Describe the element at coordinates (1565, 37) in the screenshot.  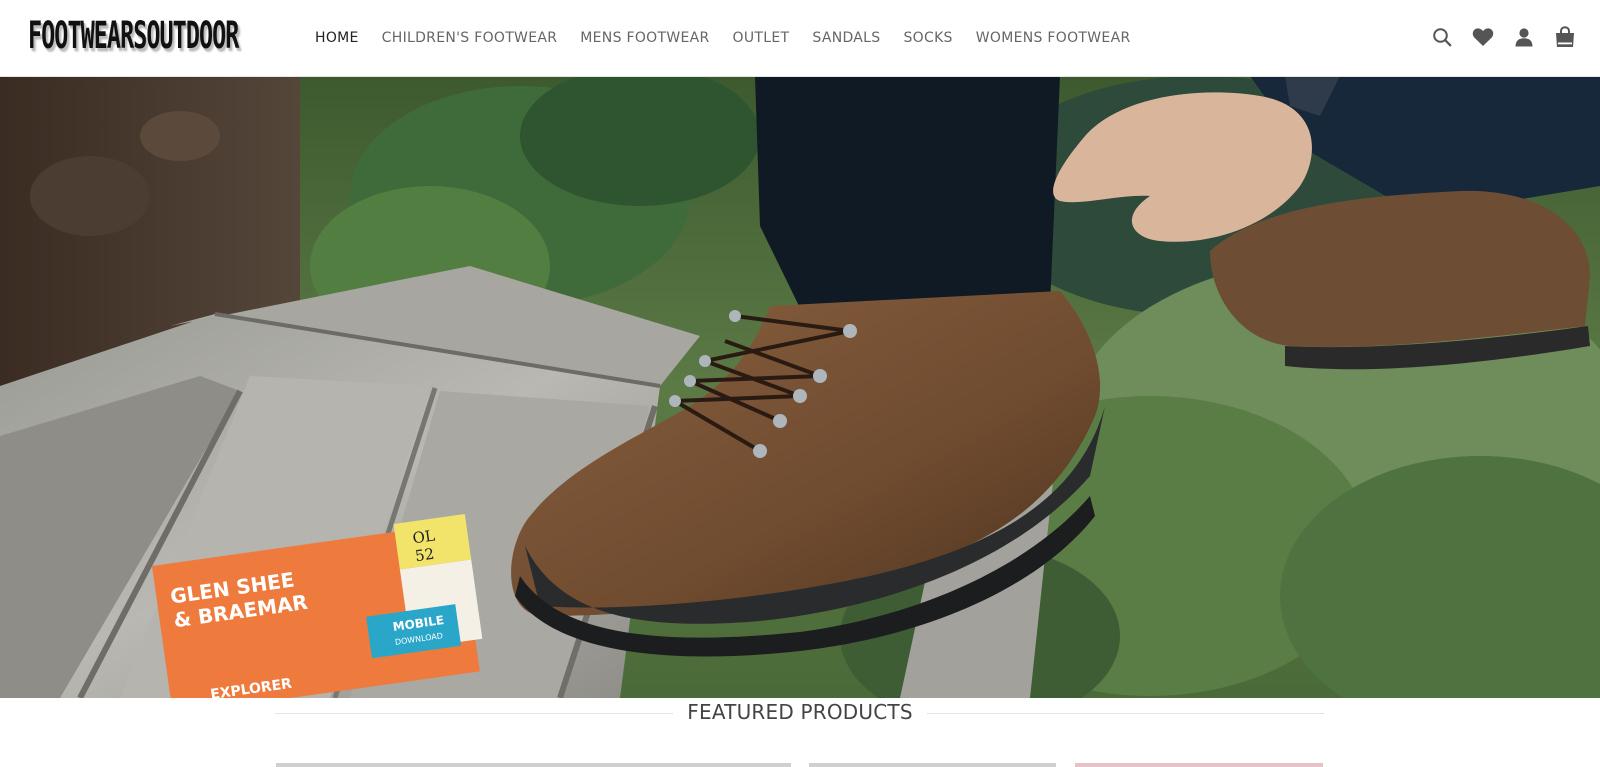
I see `cart-icon` at that location.